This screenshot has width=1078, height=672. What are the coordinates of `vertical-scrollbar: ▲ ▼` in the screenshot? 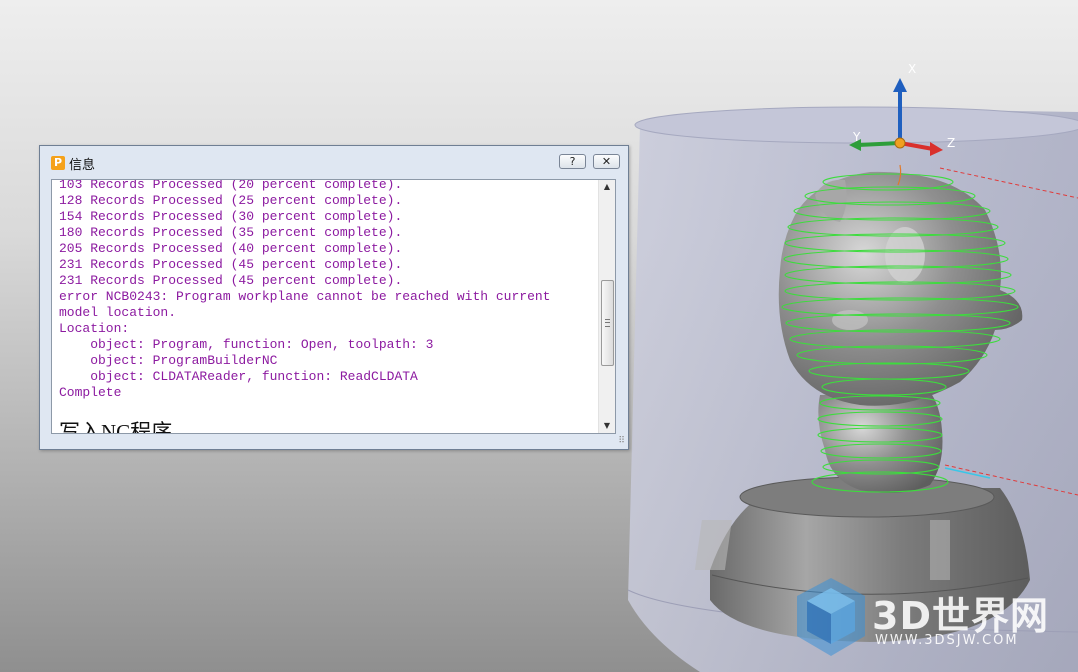 It's located at (606, 306).